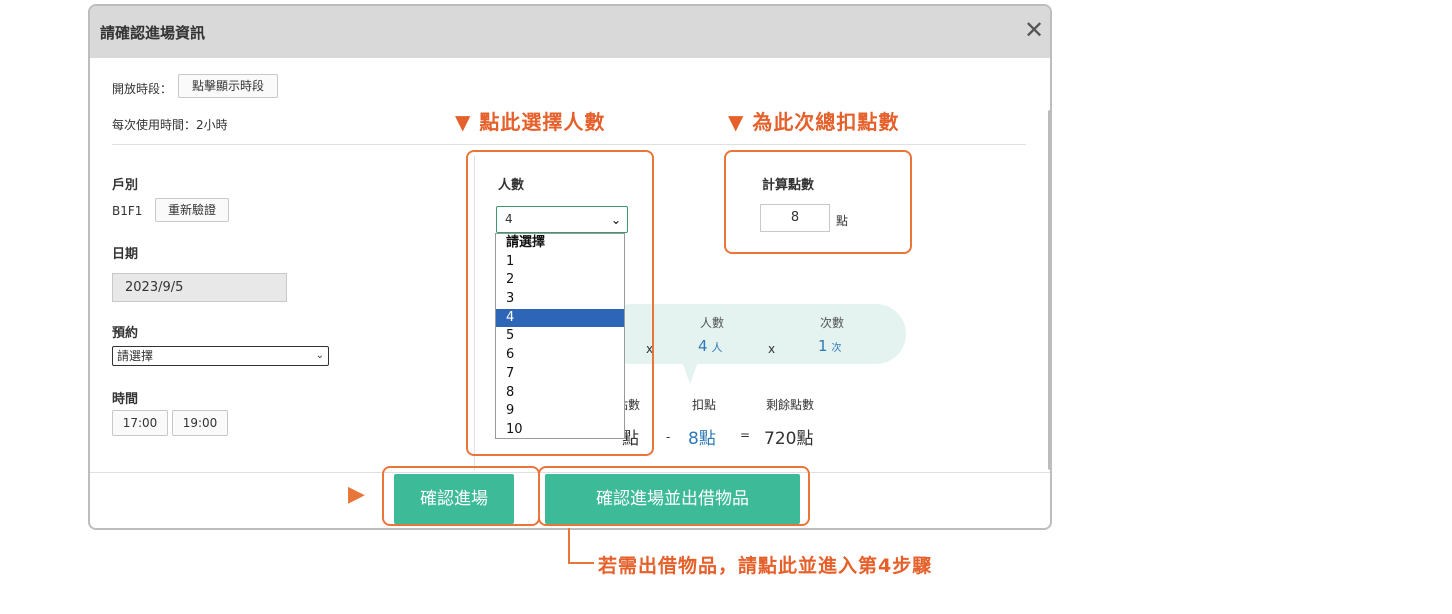 This screenshot has width=1452, height=614. Describe the element at coordinates (818, 202) in the screenshot. I see `points-highlight-box` at that location.